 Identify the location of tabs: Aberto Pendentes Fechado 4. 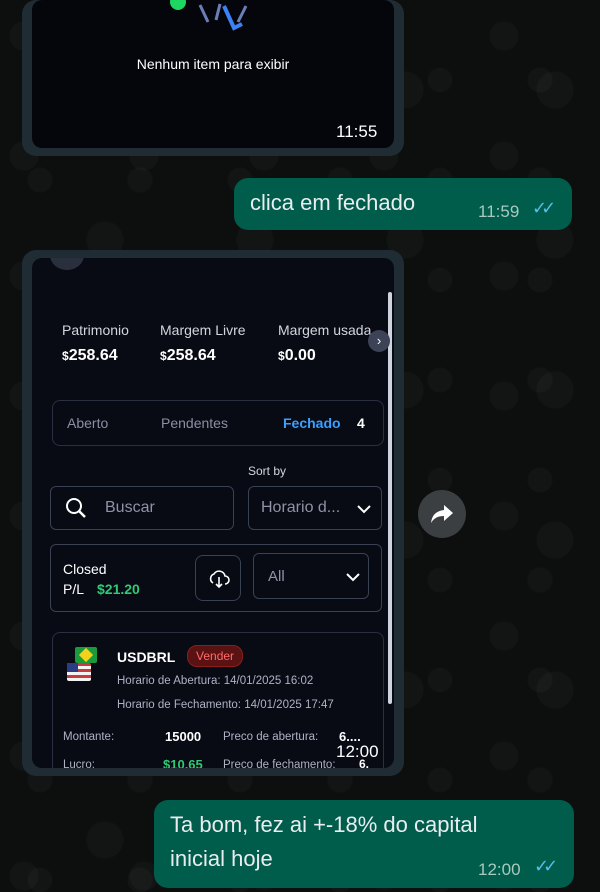
(218, 423).